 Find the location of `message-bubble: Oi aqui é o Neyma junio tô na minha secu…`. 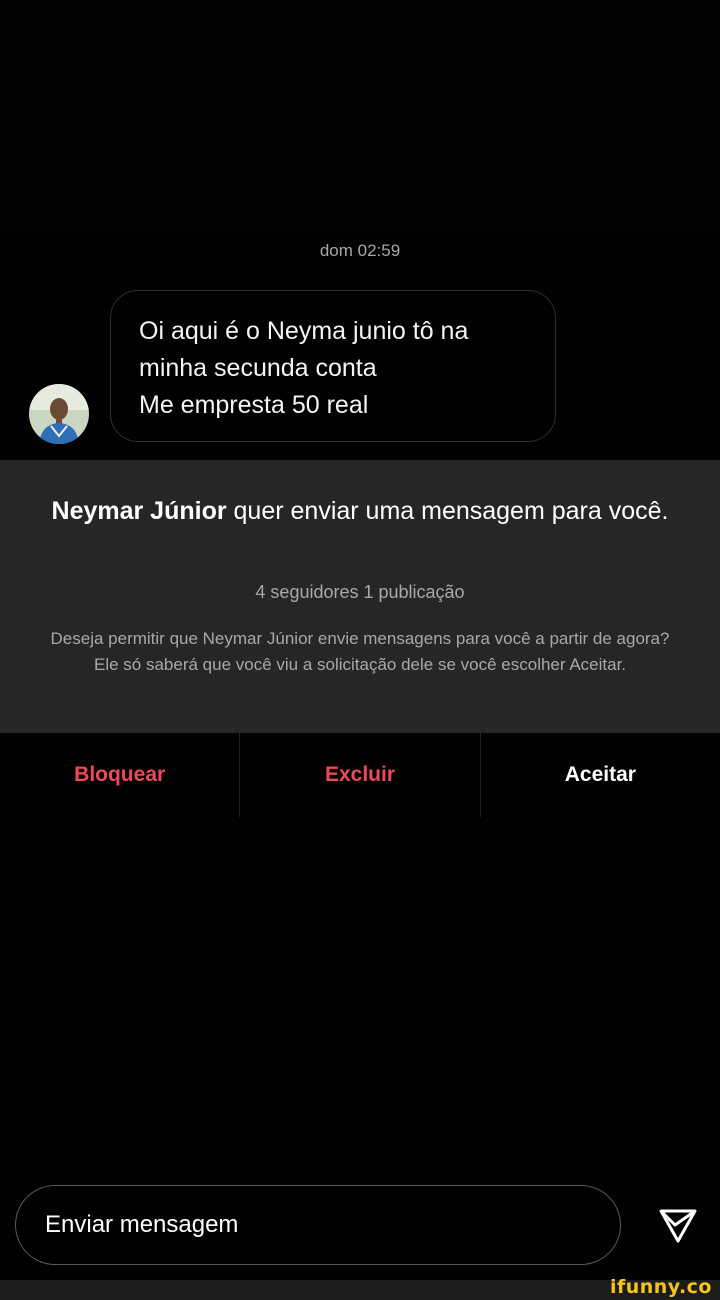

message-bubble: Oi aqui é o Neyma junio tô na minha secu… is located at coordinates (333, 366).